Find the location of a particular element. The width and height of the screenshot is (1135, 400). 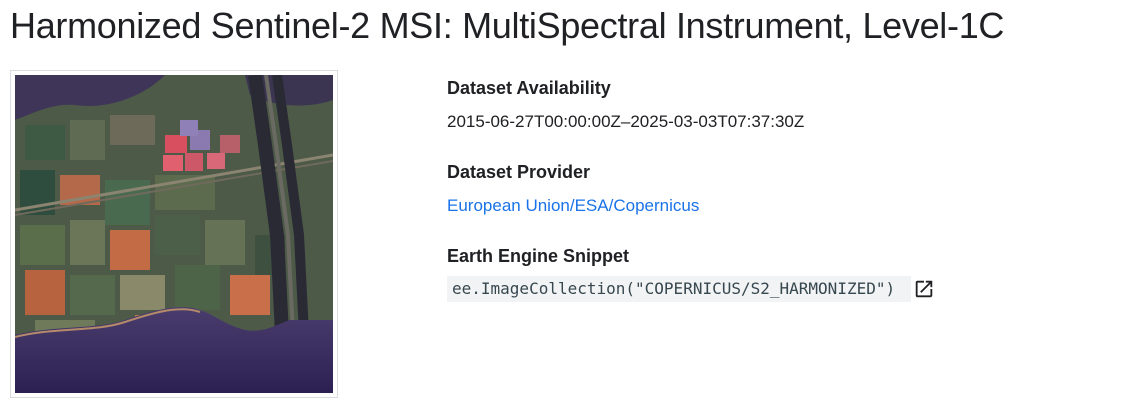

open-in-new-icon is located at coordinates (924, 289).